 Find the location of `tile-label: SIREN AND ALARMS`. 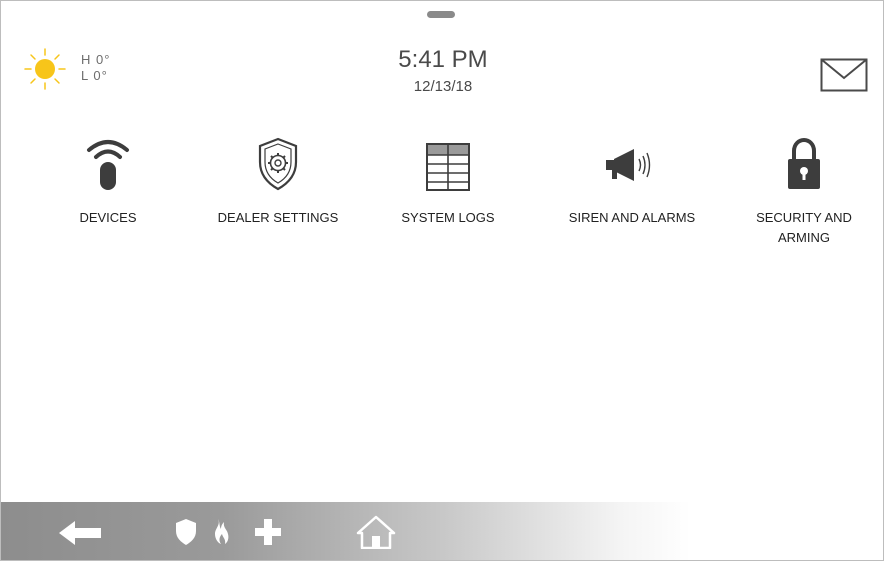

tile-label: SIREN AND ALARMS is located at coordinates (632, 217).